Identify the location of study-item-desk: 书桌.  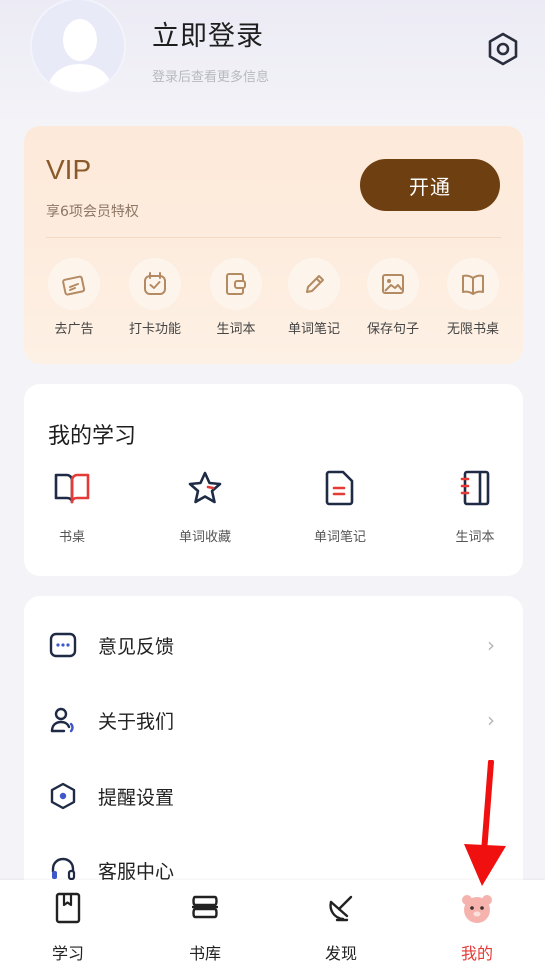
(72, 506).